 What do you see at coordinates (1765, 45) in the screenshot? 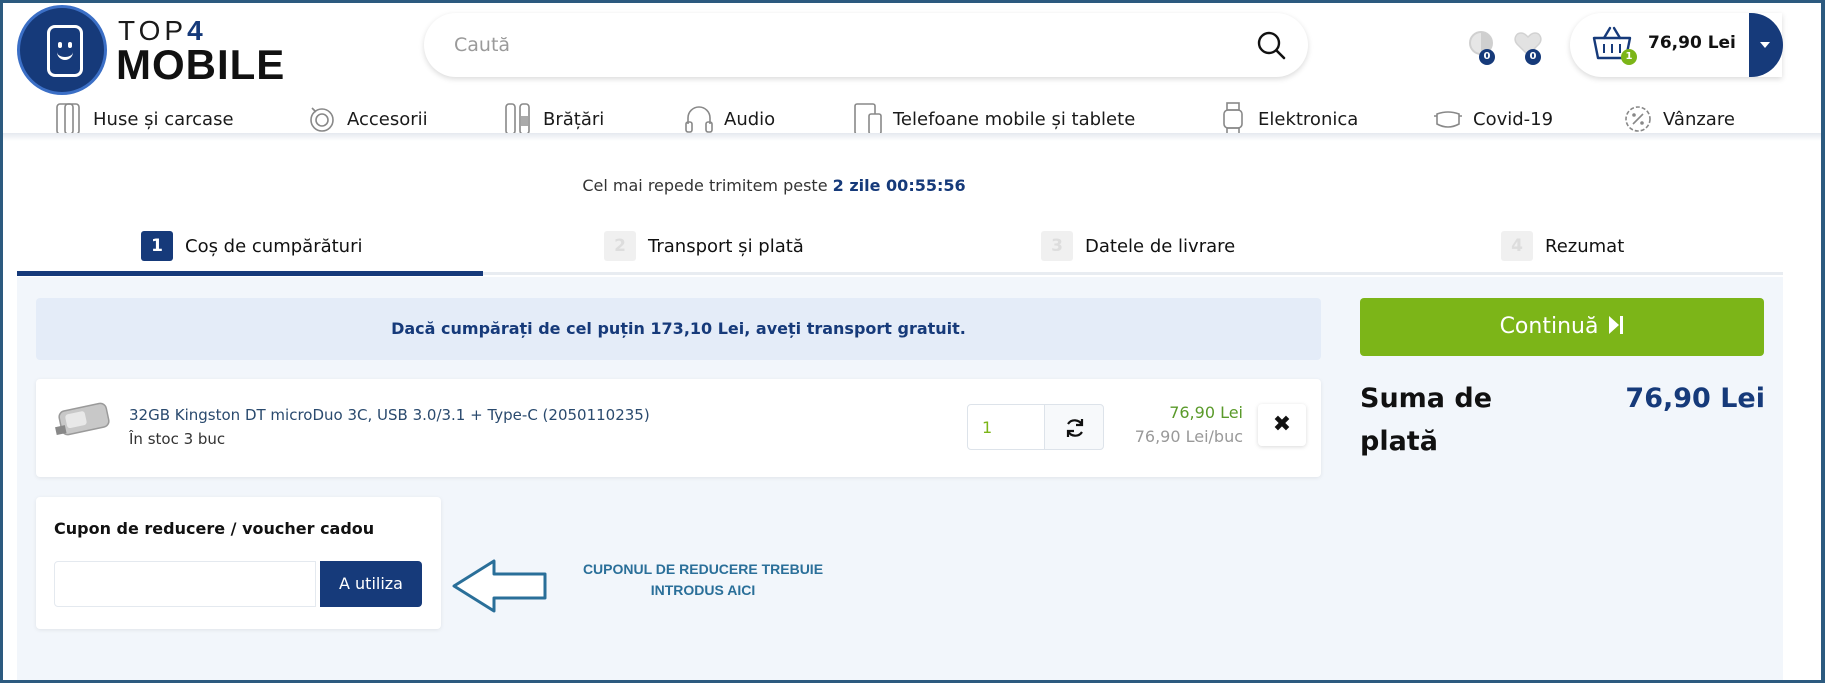
I see `caret-down-icon` at bounding box center [1765, 45].